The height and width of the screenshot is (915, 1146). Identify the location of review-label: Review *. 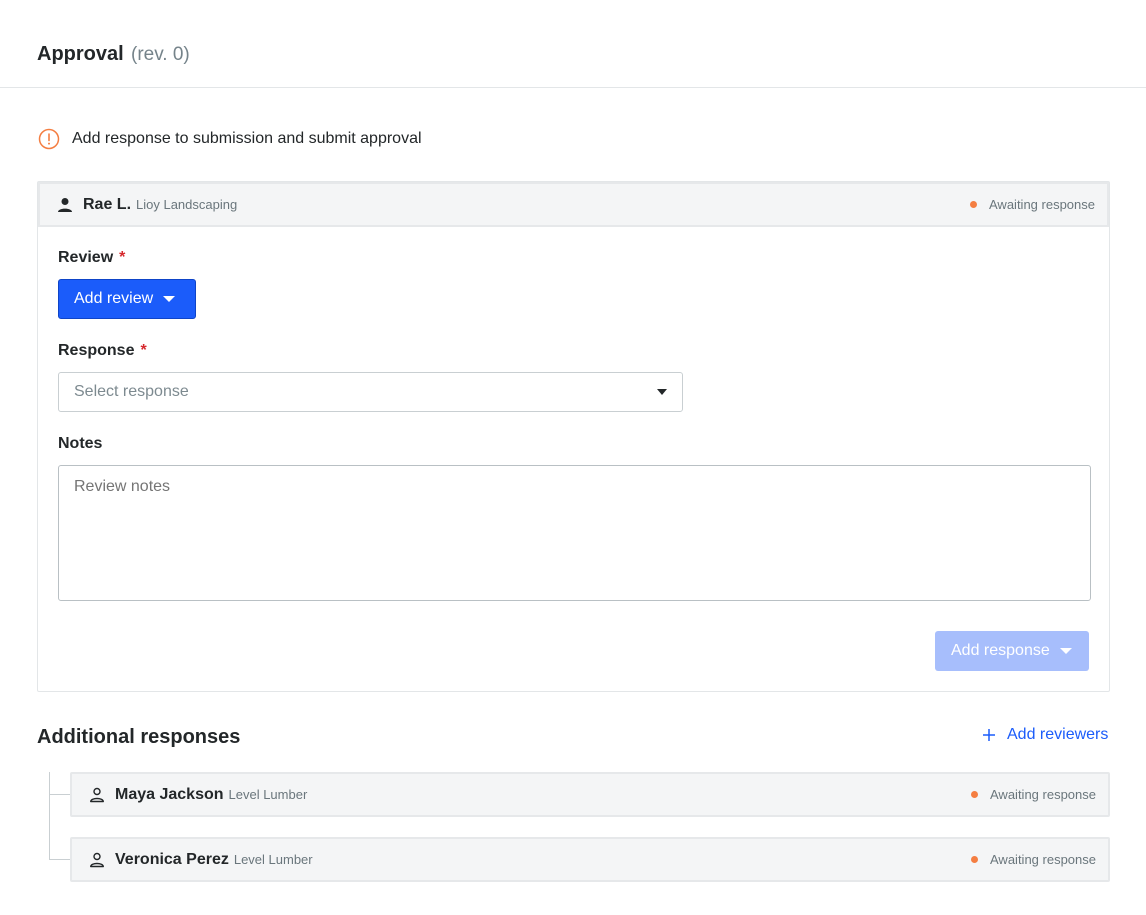
(91, 258).